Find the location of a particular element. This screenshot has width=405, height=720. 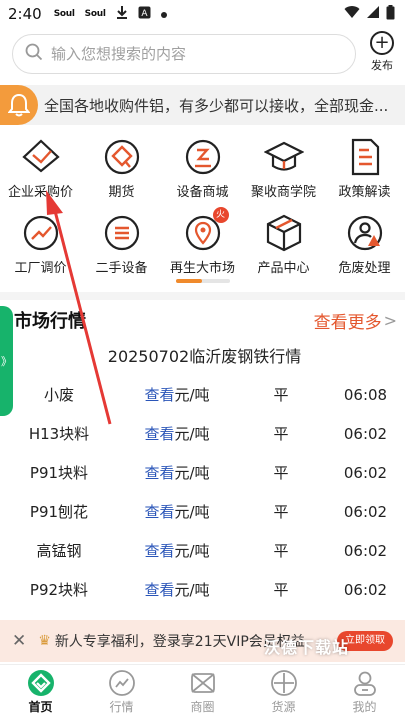

grid-label: 二手设备 is located at coordinates (121, 268).